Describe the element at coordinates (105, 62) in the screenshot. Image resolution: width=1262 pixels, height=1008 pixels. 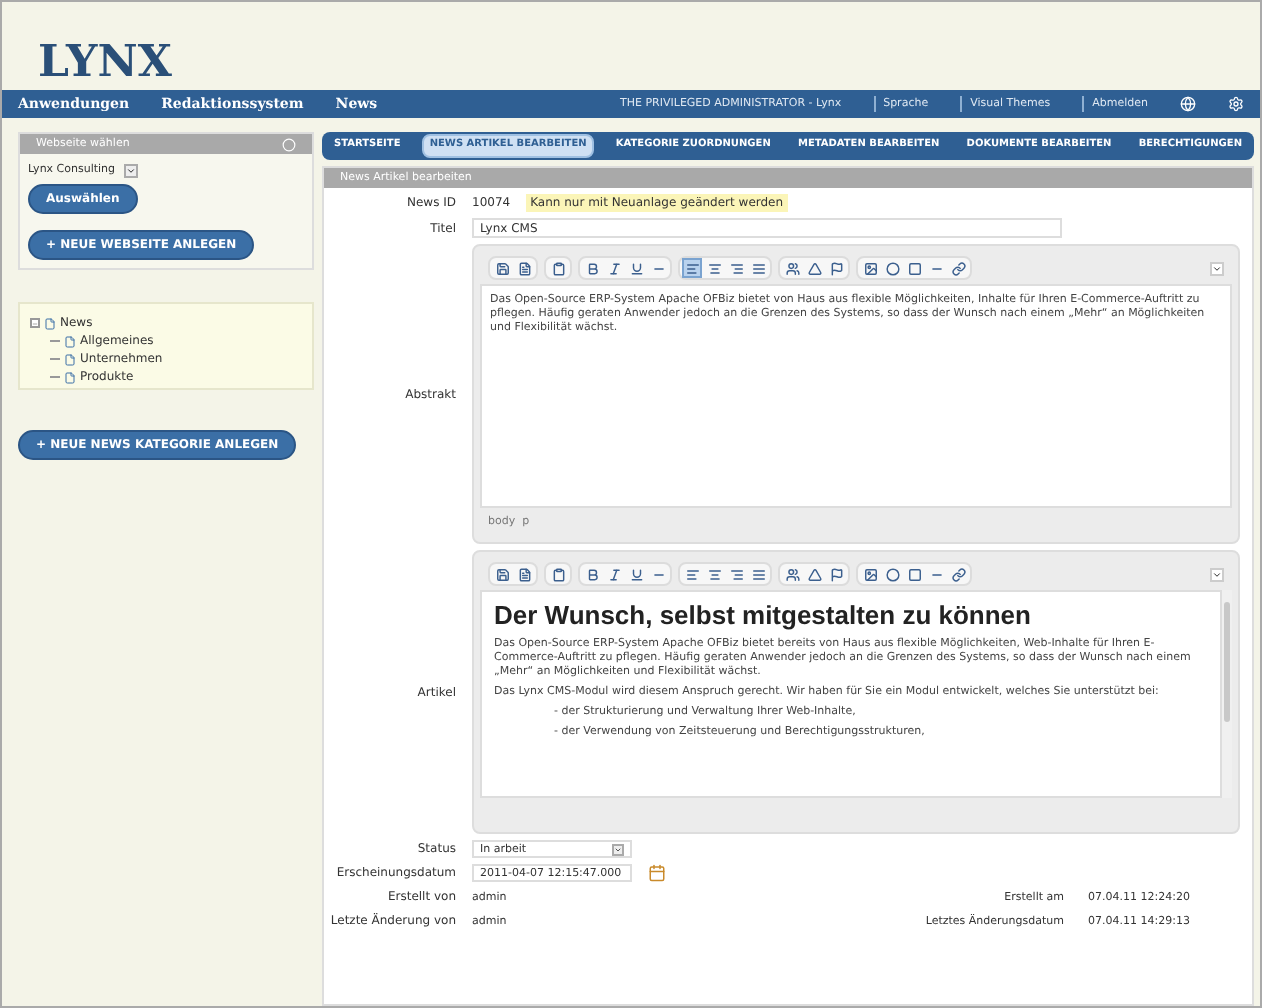
I see `logo: LYNX` at that location.